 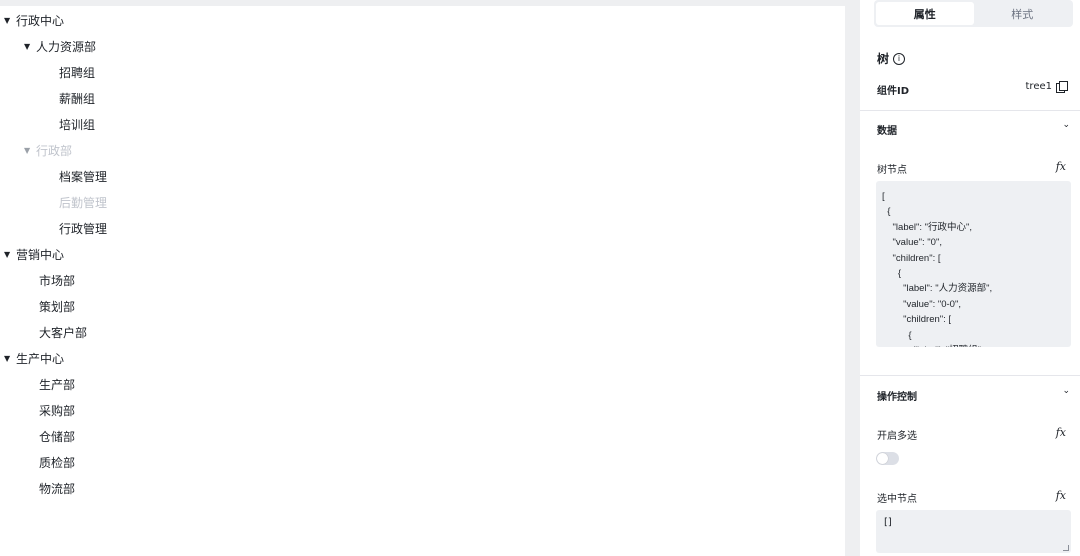 What do you see at coordinates (57, 436) in the screenshot?
I see `tree-node-label: 仓储部` at bounding box center [57, 436].